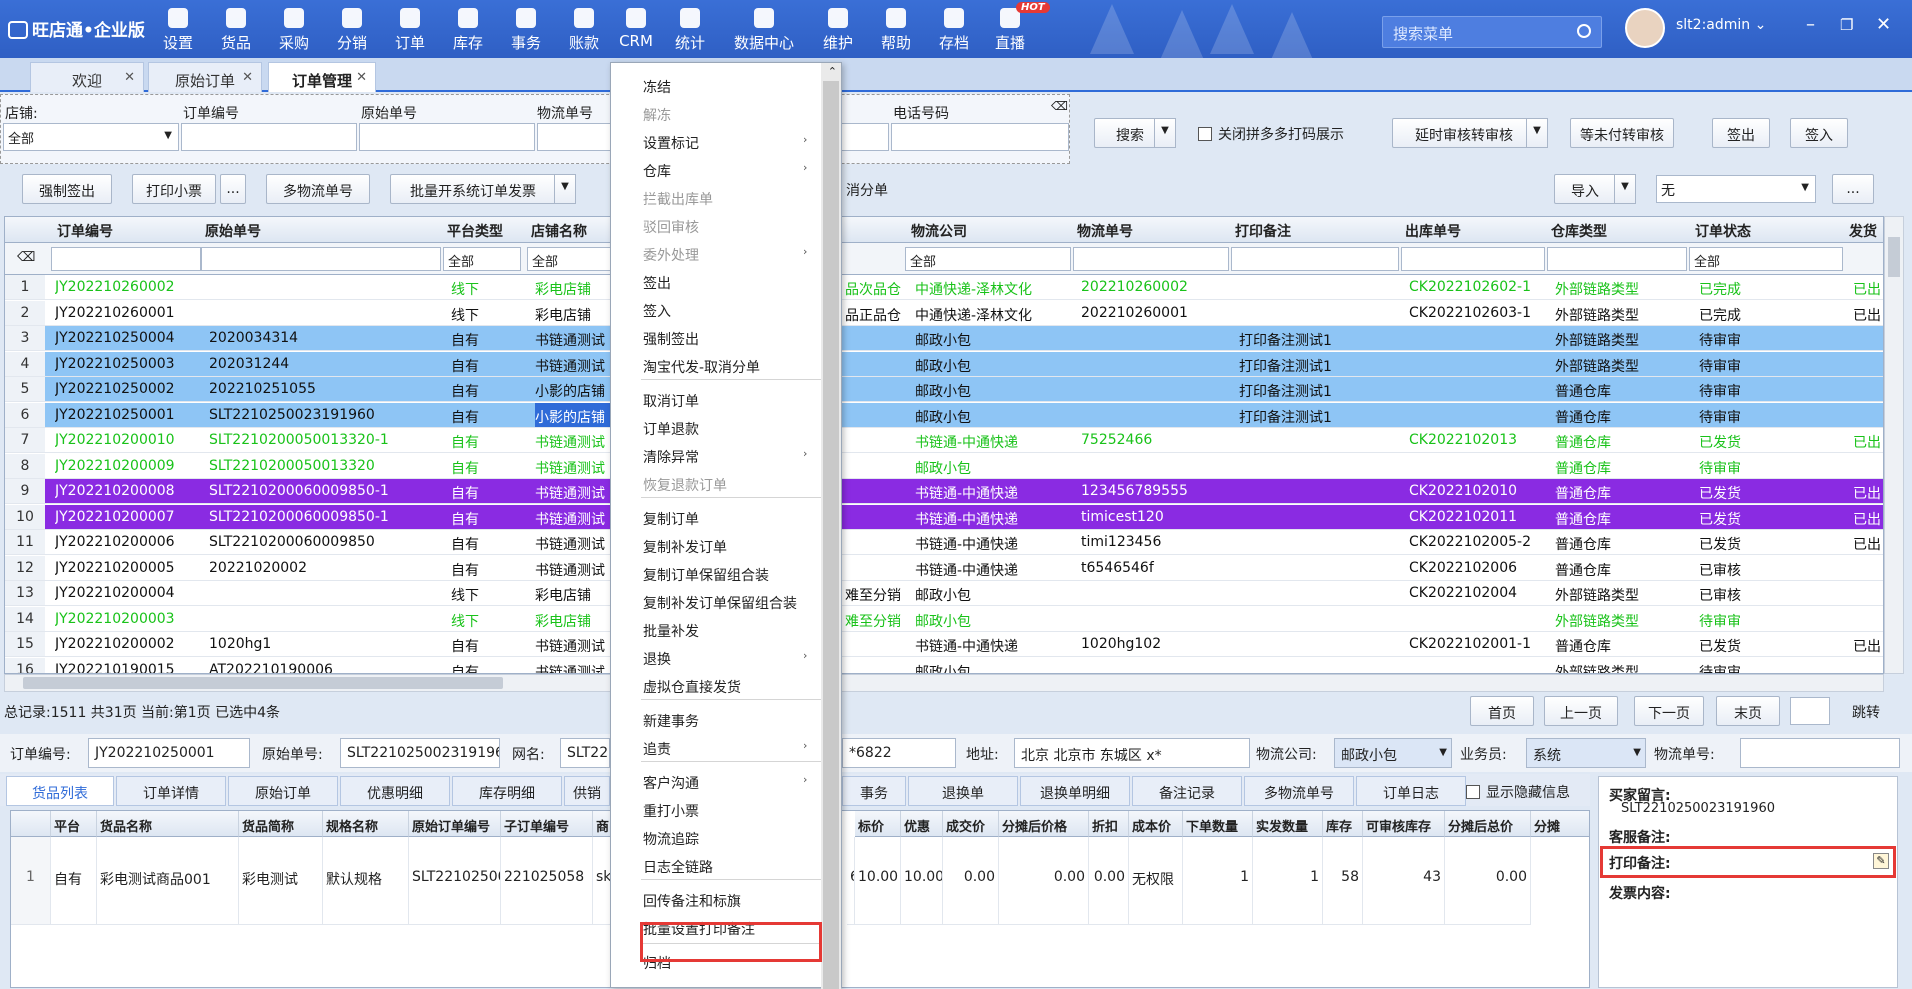 The image size is (1912, 989). Describe the element at coordinates (1584, 31) in the screenshot. I see `search-icon` at that location.